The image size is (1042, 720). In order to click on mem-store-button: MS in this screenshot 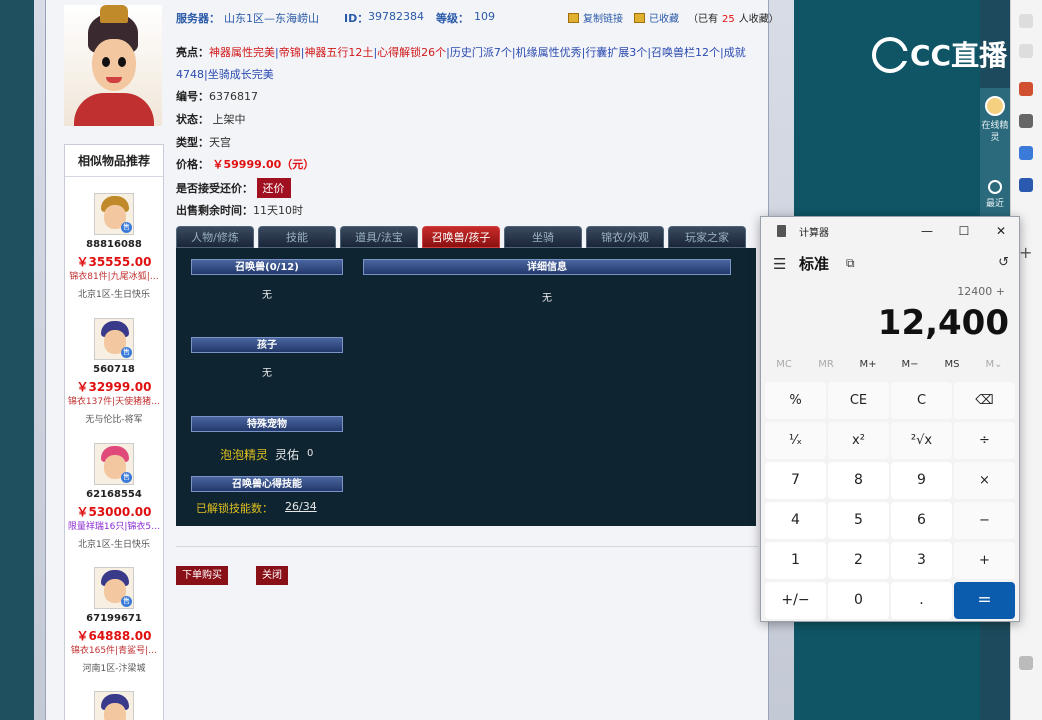, I will do `click(952, 364)`.